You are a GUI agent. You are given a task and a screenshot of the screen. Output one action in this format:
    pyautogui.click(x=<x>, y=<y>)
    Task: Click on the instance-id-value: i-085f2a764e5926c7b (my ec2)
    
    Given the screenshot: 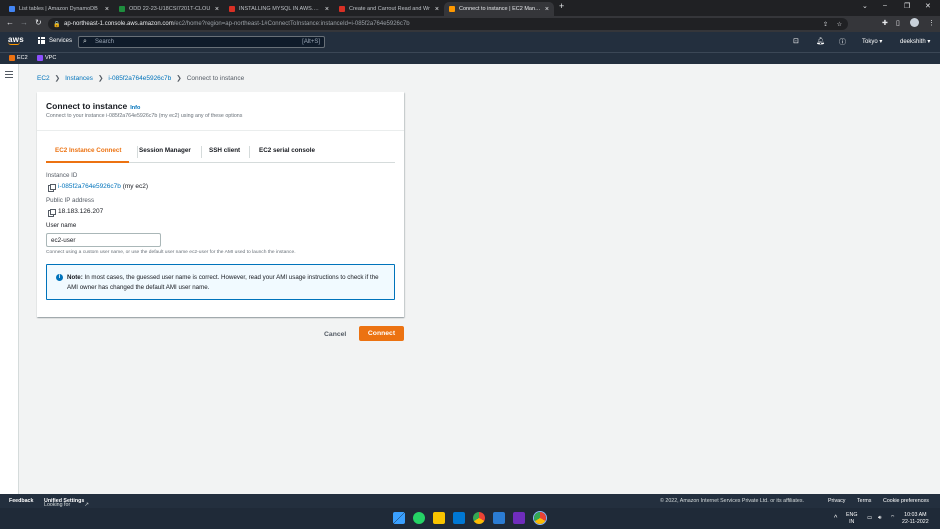 What is the action you would take?
    pyautogui.click(x=98, y=187)
    